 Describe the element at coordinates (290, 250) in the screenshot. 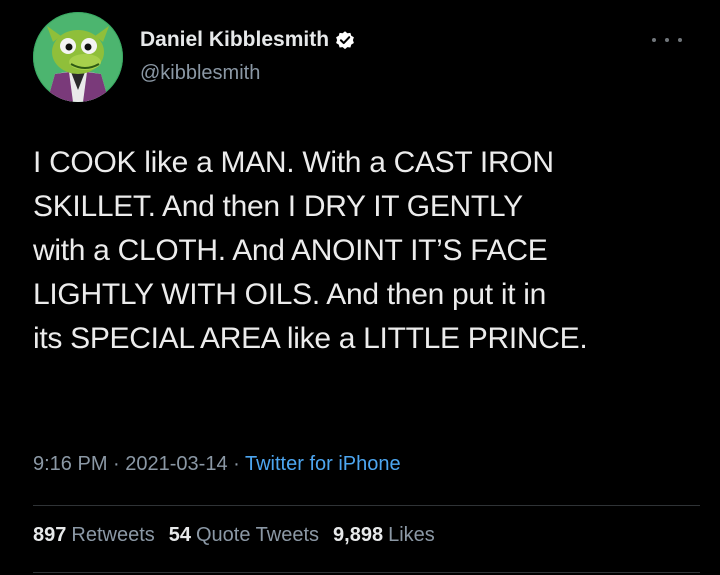

I see `tweet-text-line: with a CLOTH. And ANOINT IT’S FACE` at that location.